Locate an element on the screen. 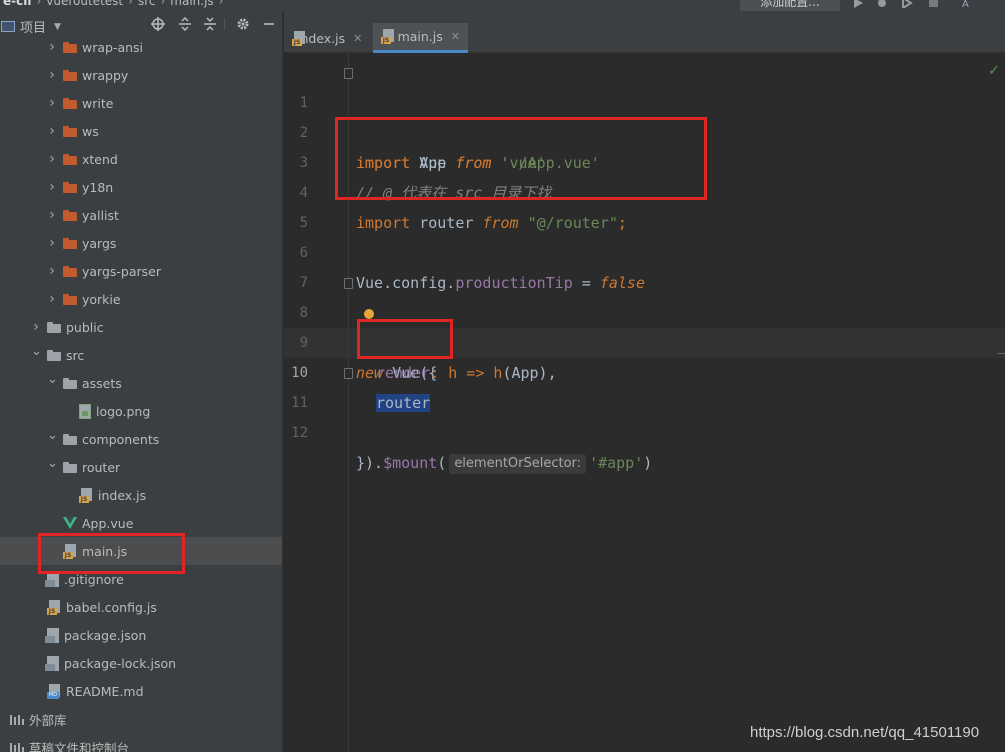  tree-item-label: main.js is located at coordinates (105, 551).